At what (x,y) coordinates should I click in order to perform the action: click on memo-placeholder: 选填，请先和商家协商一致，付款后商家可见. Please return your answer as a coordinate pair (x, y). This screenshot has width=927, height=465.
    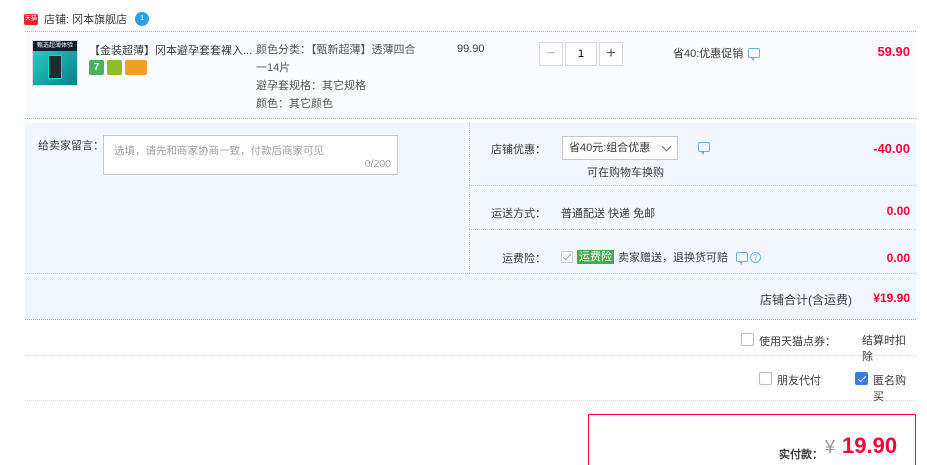
    Looking at the image, I should click on (219, 151).